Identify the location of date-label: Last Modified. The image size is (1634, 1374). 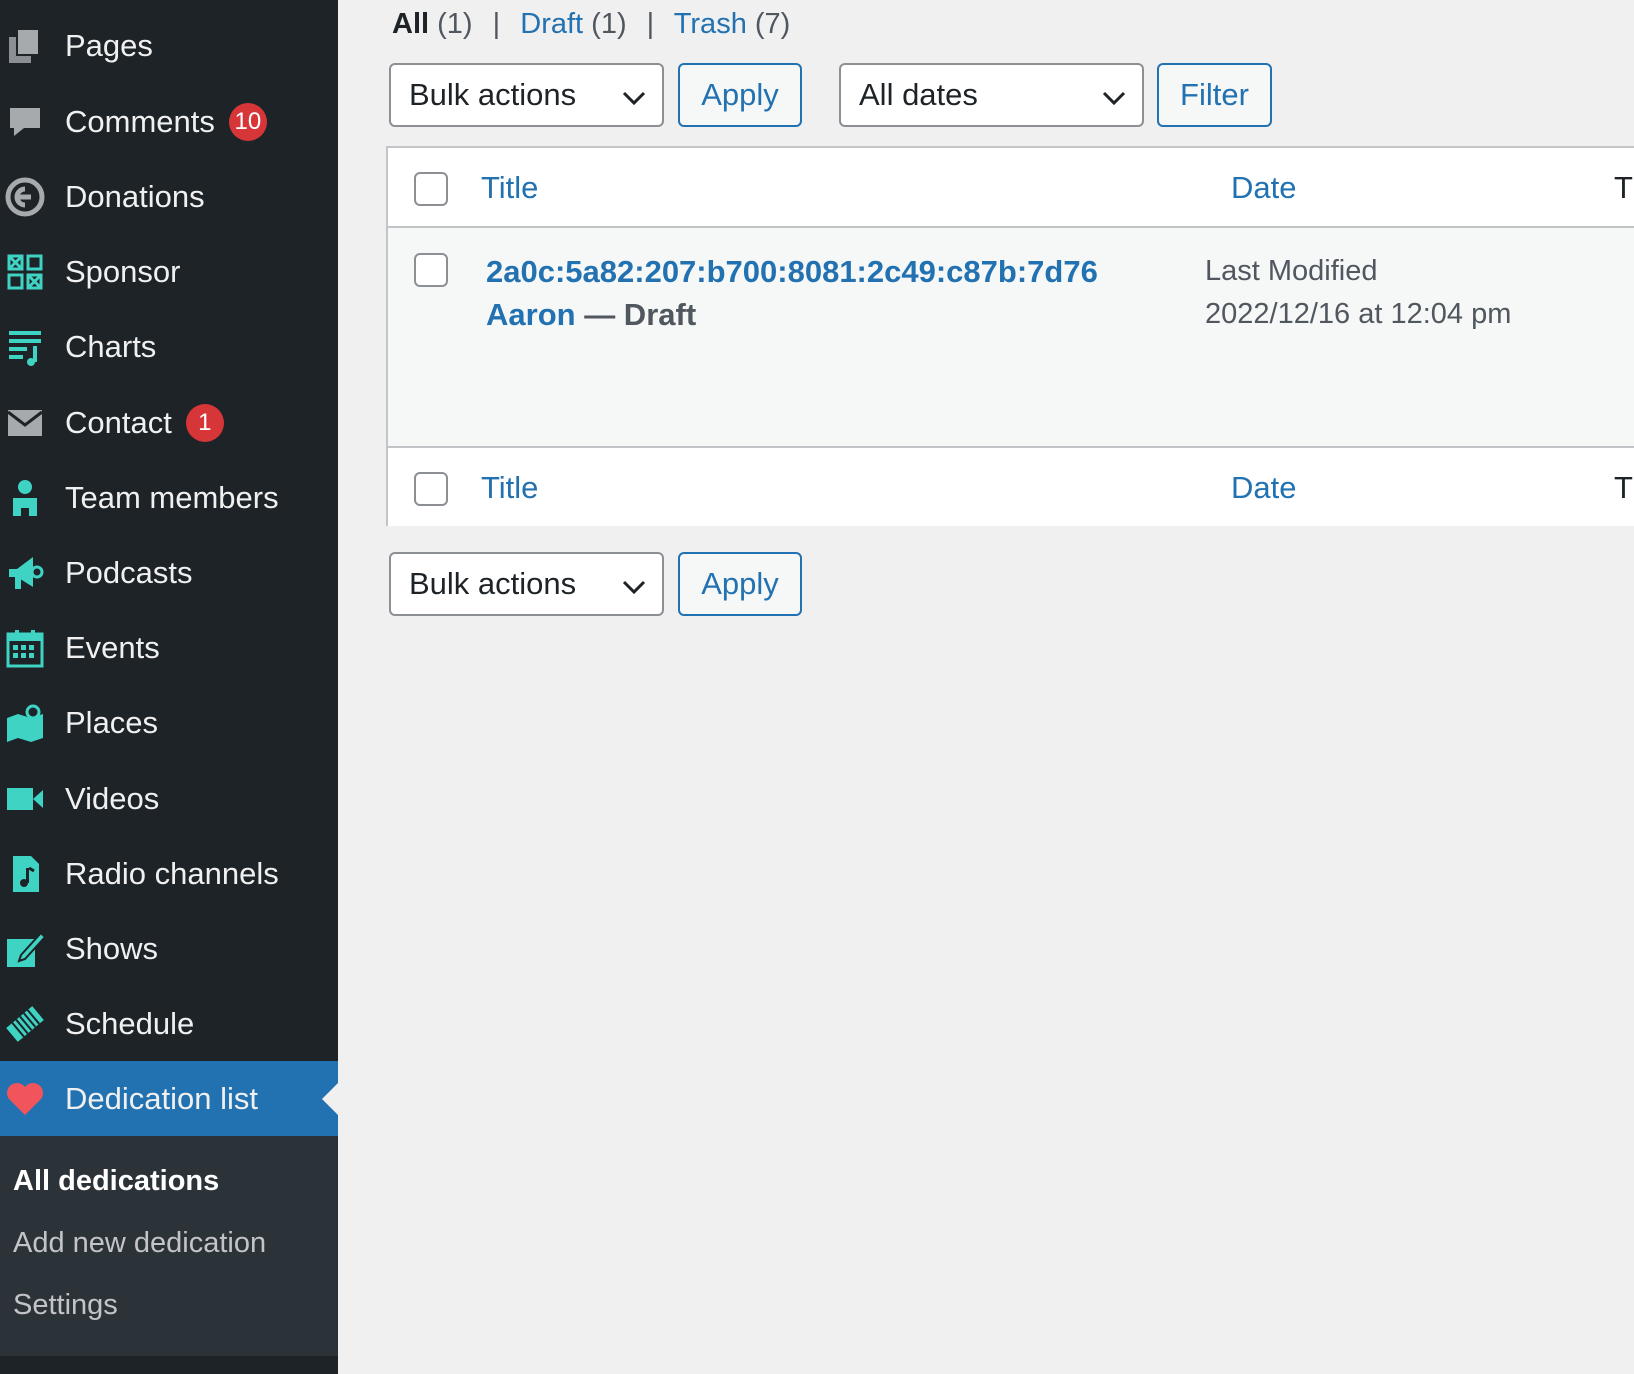
(1291, 271).